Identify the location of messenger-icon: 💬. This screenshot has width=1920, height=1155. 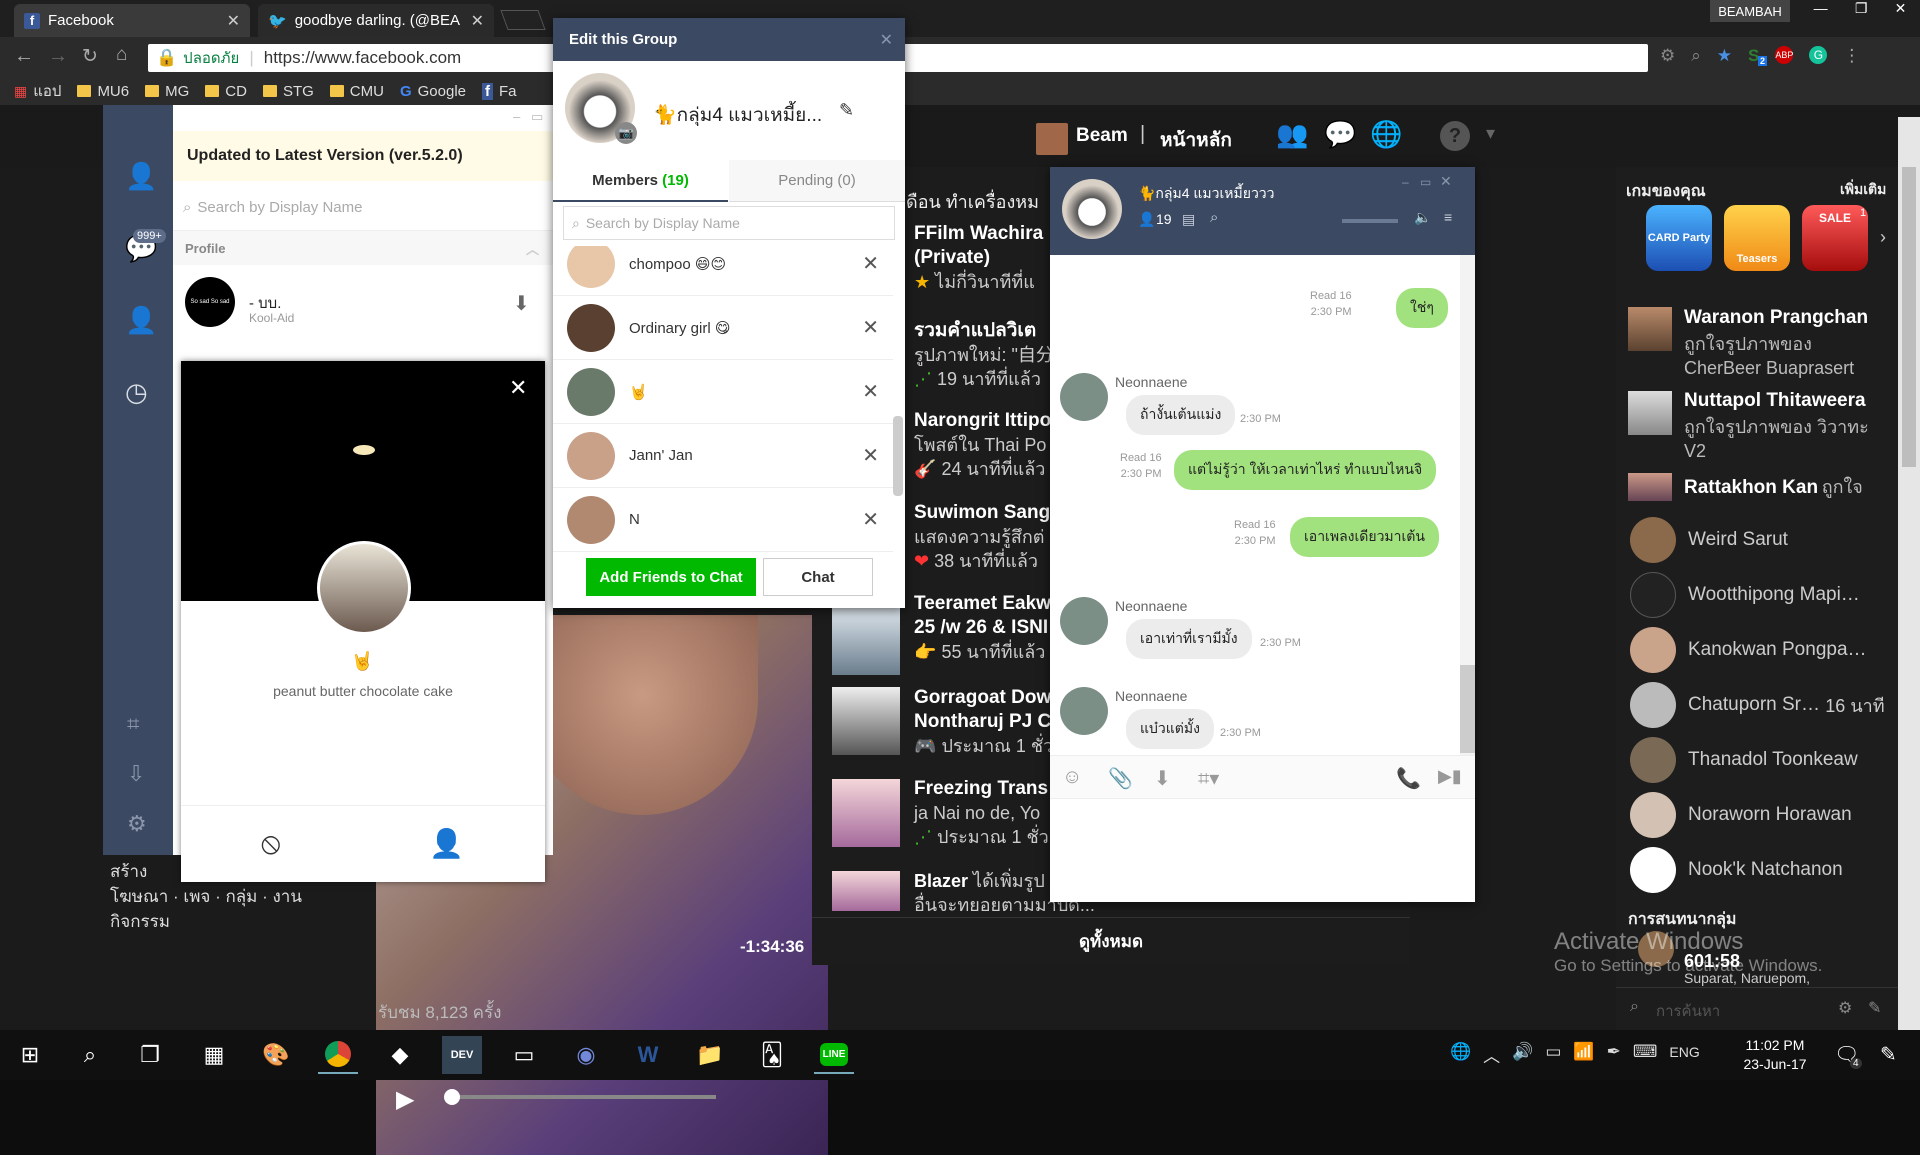
(1340, 134).